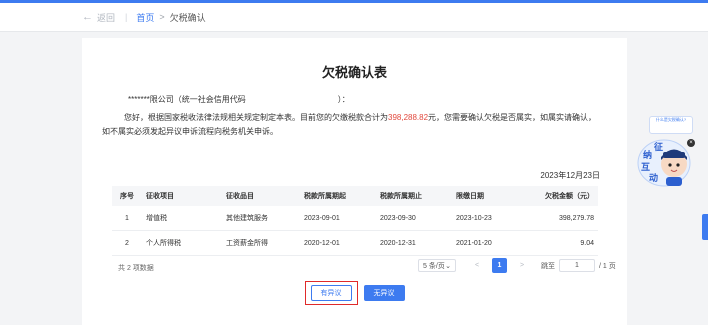 The width and height of the screenshot is (708, 325). What do you see at coordinates (607, 266) in the screenshot?
I see `total-pages: / 1 页` at bounding box center [607, 266].